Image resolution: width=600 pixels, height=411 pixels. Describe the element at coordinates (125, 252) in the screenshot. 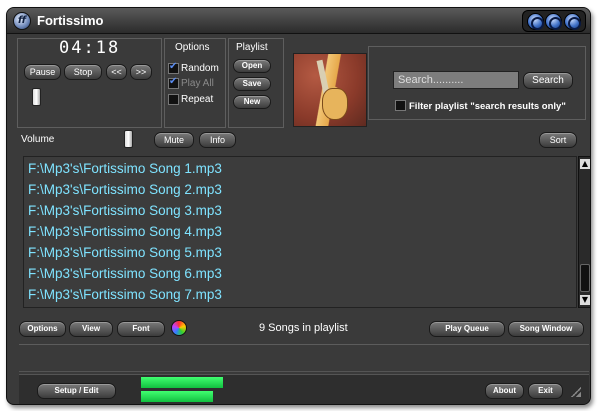

I see `list-item: F:\Mp3's\Fortissimo Song 5.mp3` at that location.